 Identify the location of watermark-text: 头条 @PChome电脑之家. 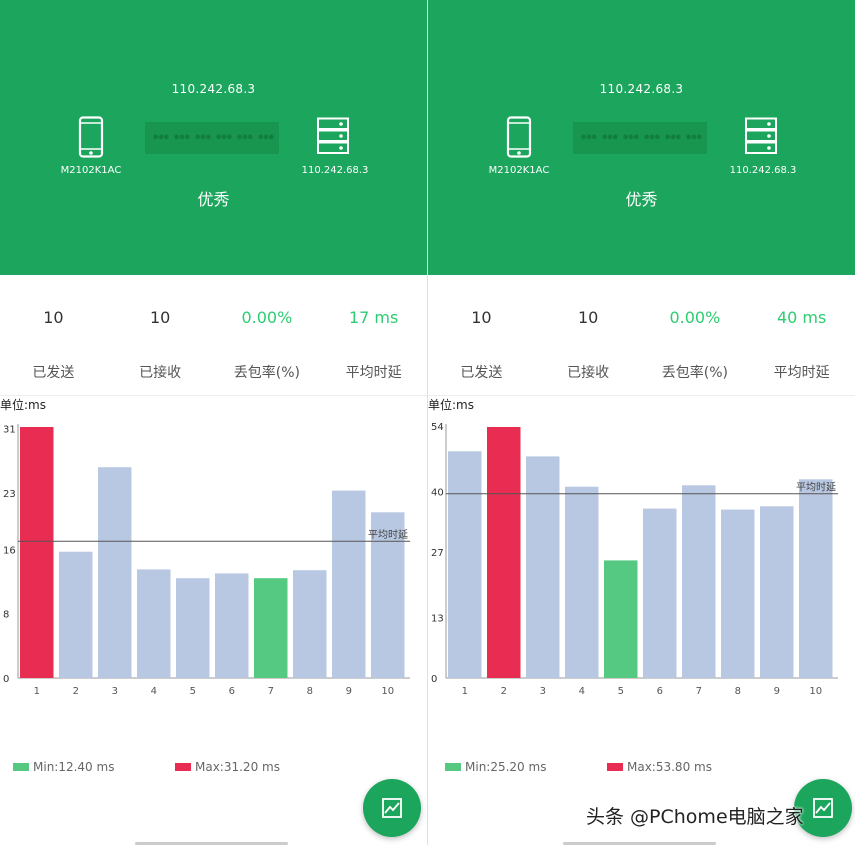
(695, 817).